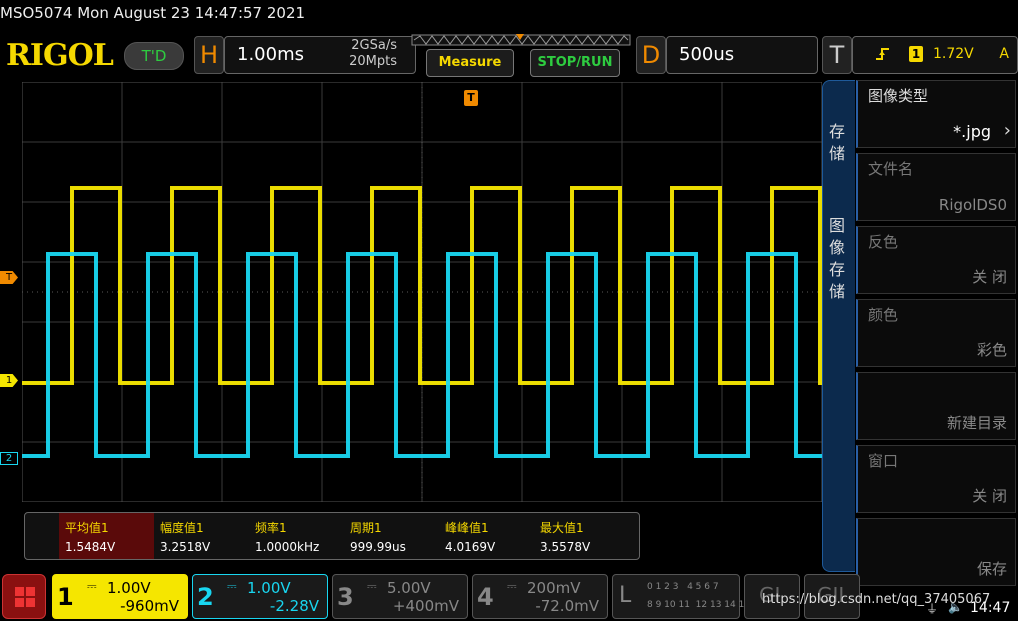 The image size is (1018, 621). I want to click on menu-item-title: 窗口, so click(883, 461).